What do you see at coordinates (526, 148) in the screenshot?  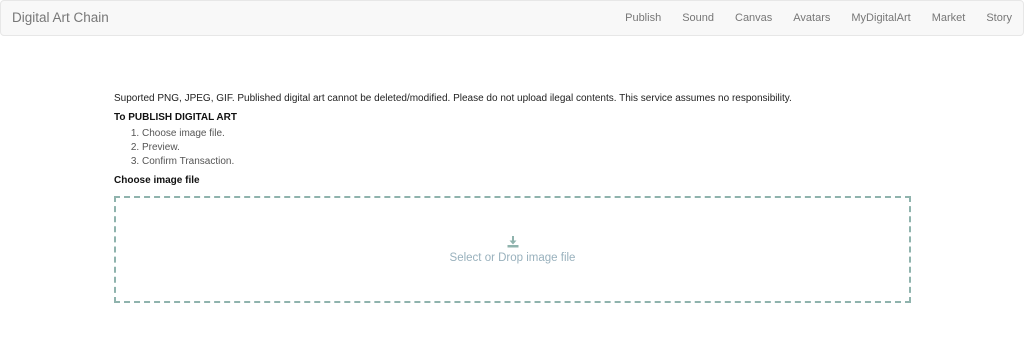 I see `step-item: Preview.` at bounding box center [526, 148].